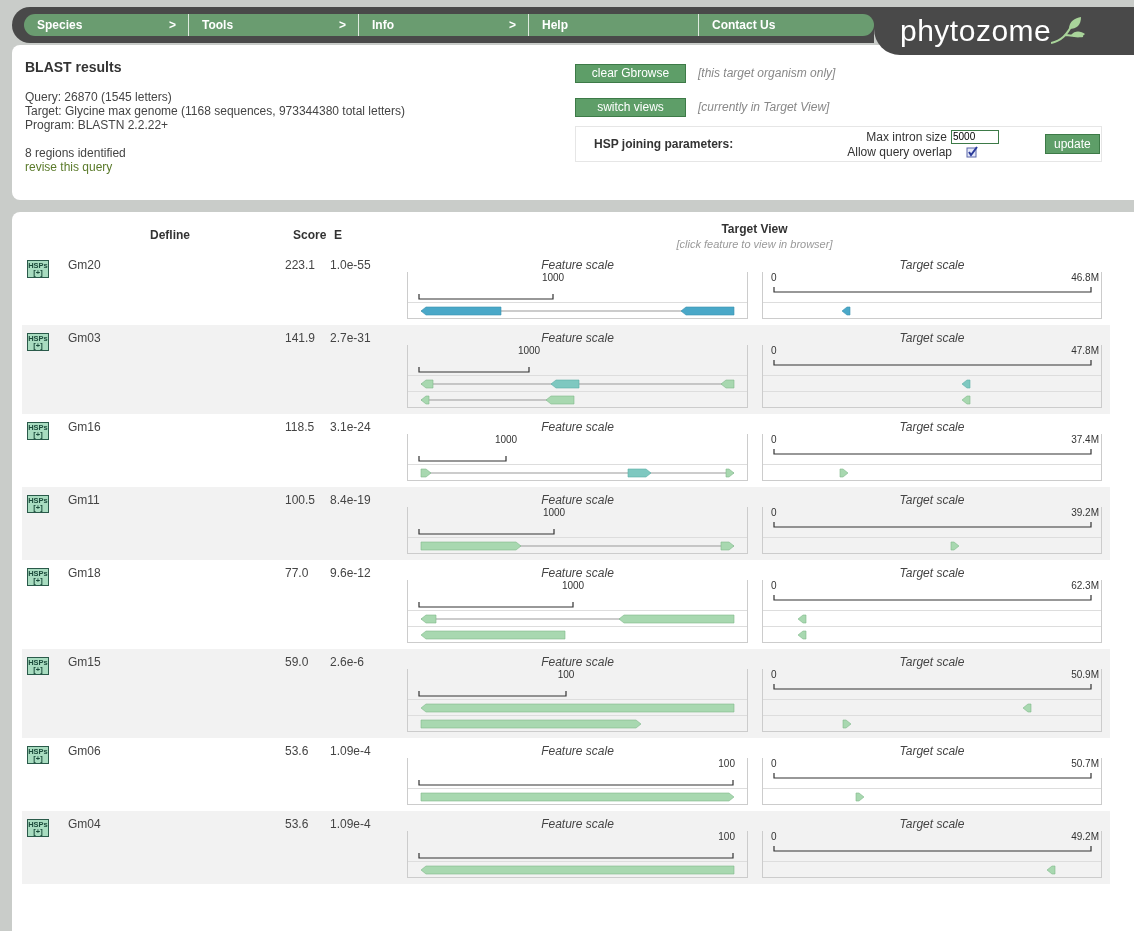 The image size is (1134, 931). What do you see at coordinates (176, 693) in the screenshot?
I see `defline-text: Gm15` at bounding box center [176, 693].